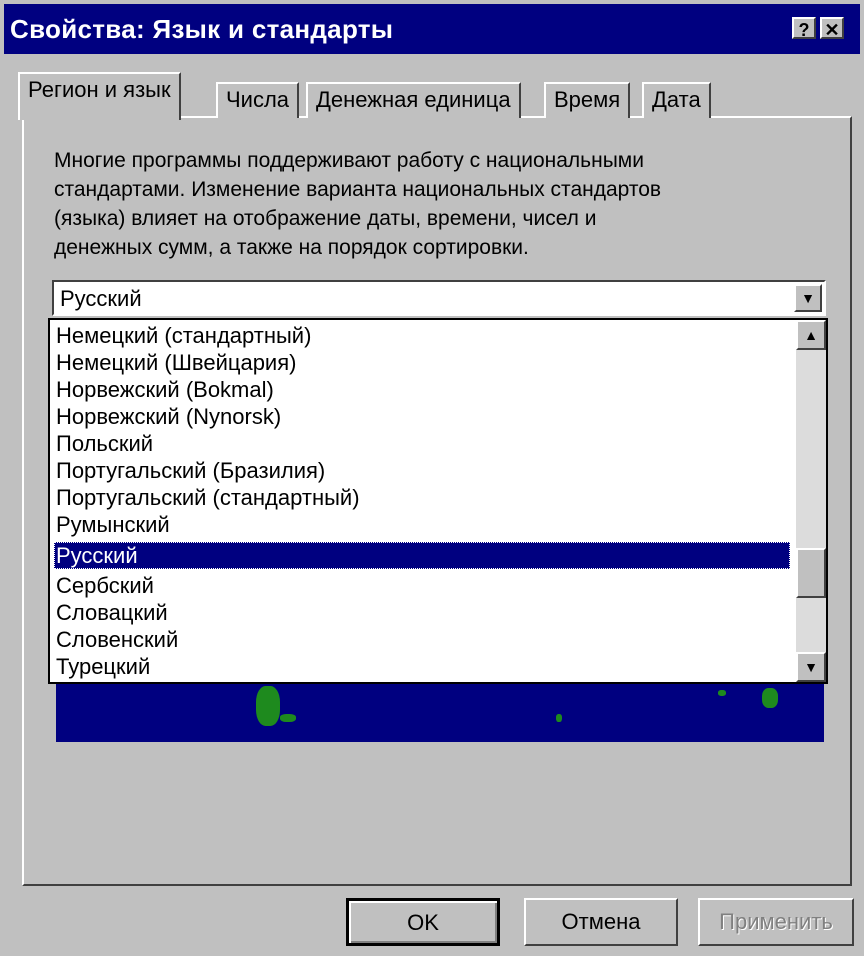 This screenshot has width=864, height=956. Describe the element at coordinates (601, 922) in the screenshot. I see `cancel-button: Отмена` at that location.